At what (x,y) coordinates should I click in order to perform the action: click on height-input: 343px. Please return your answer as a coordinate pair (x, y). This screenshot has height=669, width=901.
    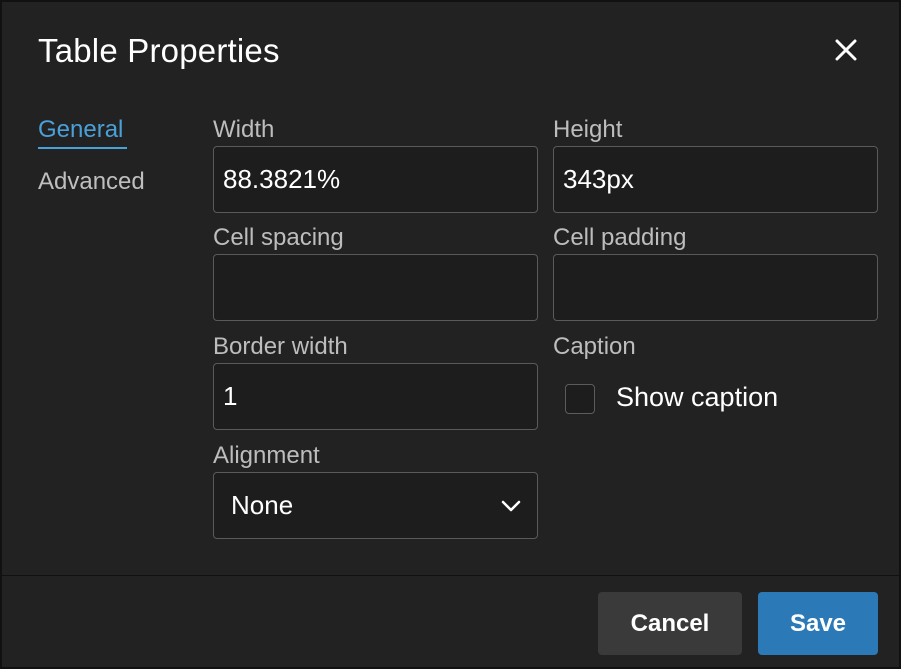
    Looking at the image, I should click on (715, 179).